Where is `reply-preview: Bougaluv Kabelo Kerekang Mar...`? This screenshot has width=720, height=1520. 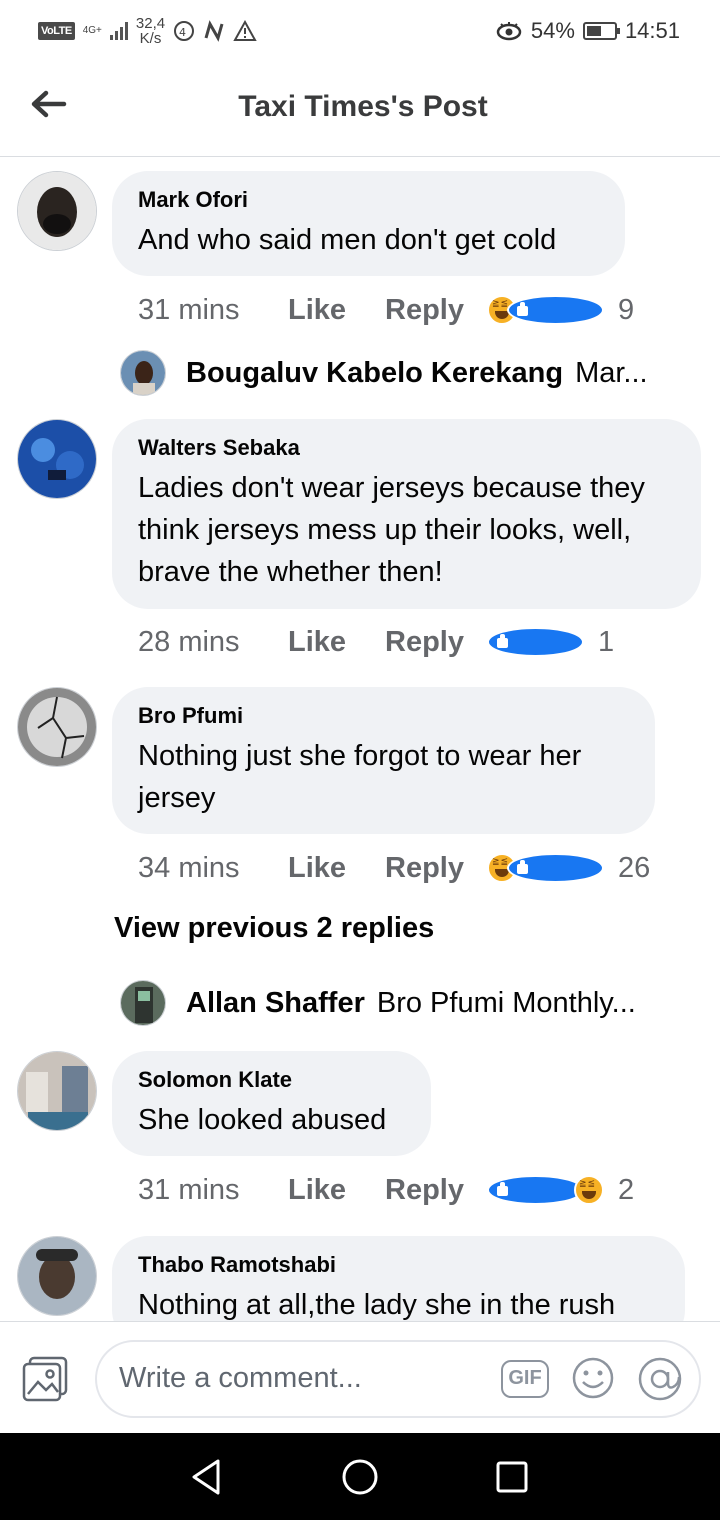 reply-preview: Bougaluv Kabelo Kerekang Mar... is located at coordinates (405, 373).